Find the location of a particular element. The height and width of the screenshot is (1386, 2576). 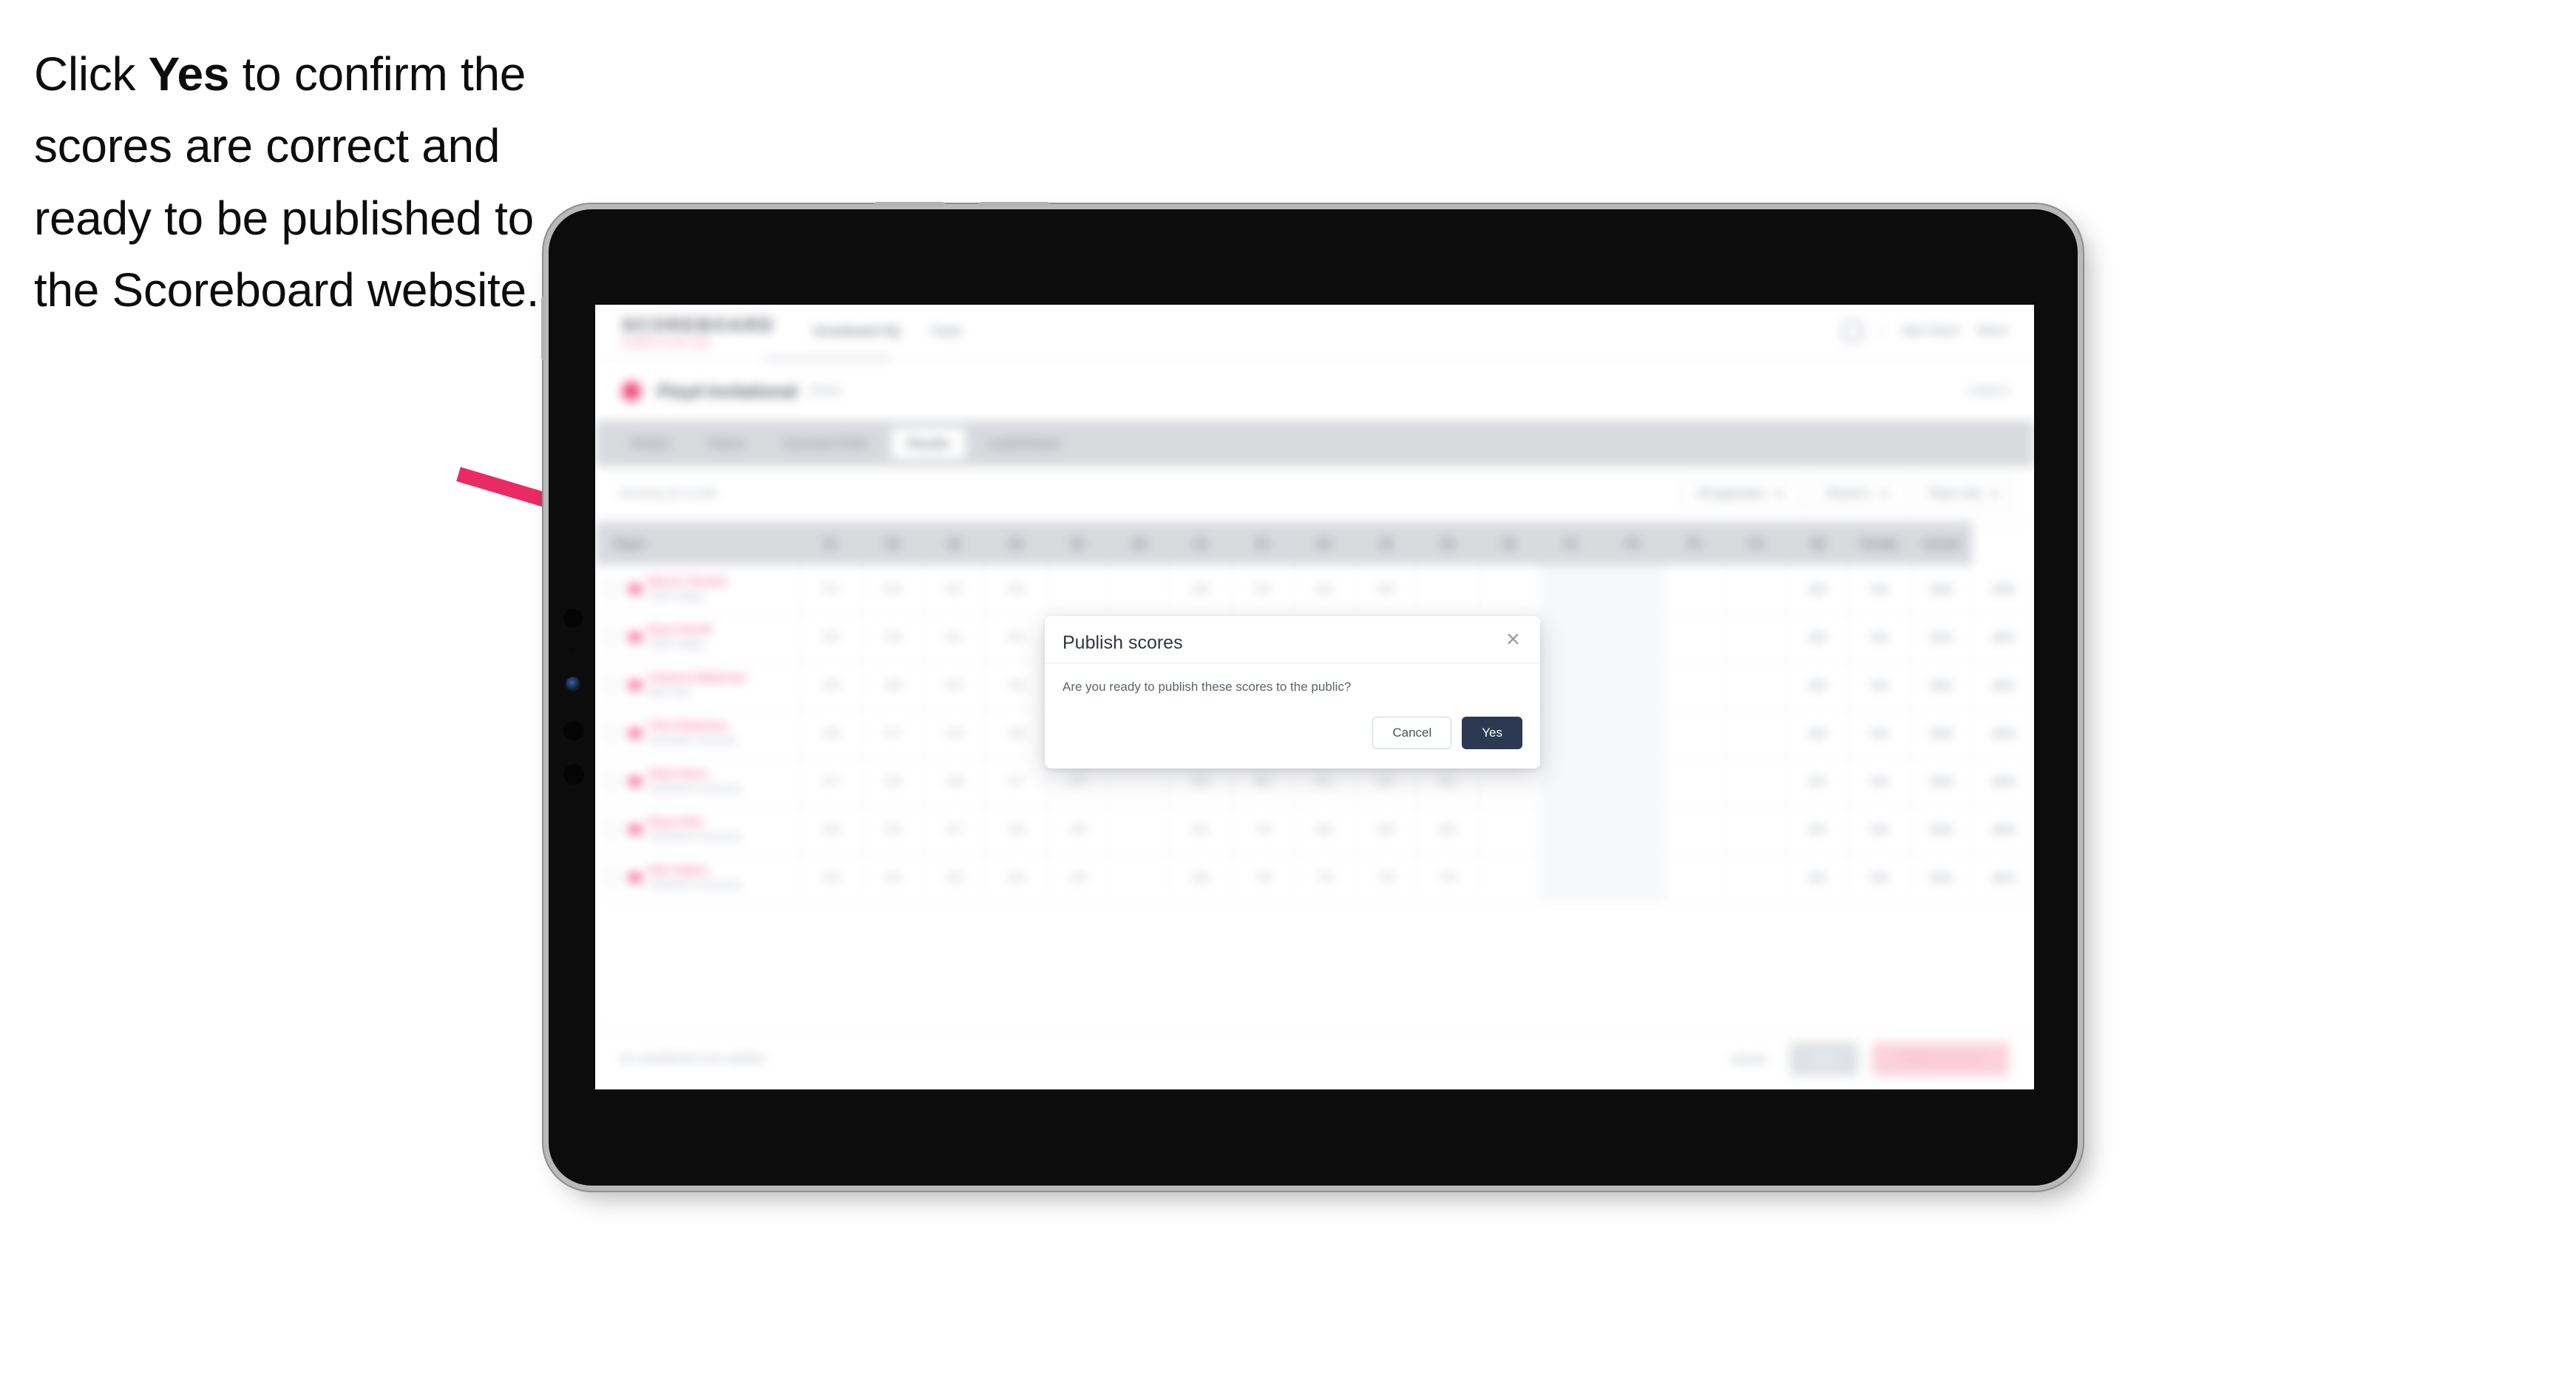

ambient-sensor-icon is located at coordinates (572, 649).